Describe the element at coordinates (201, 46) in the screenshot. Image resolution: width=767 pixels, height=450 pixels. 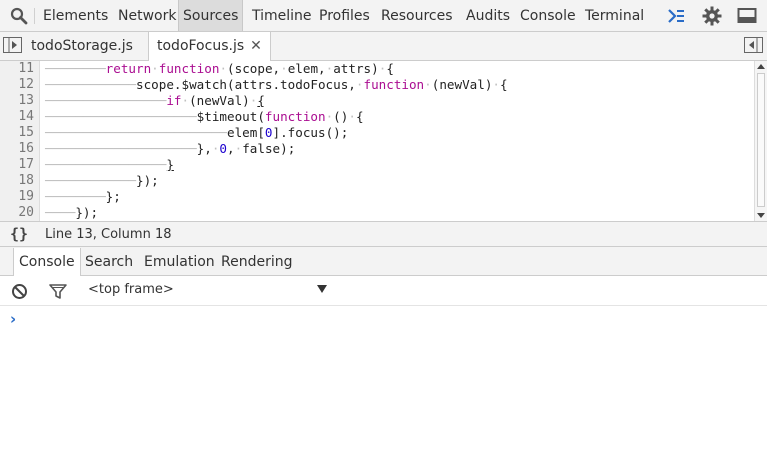
I see `file-tab-label: todoFocus.js` at that location.